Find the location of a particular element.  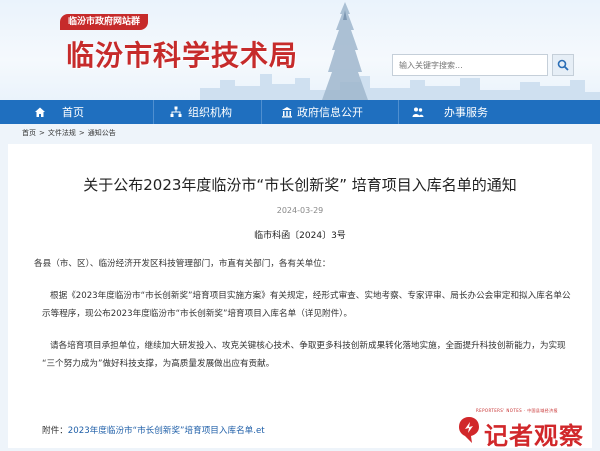

building-icon is located at coordinates (287, 112).